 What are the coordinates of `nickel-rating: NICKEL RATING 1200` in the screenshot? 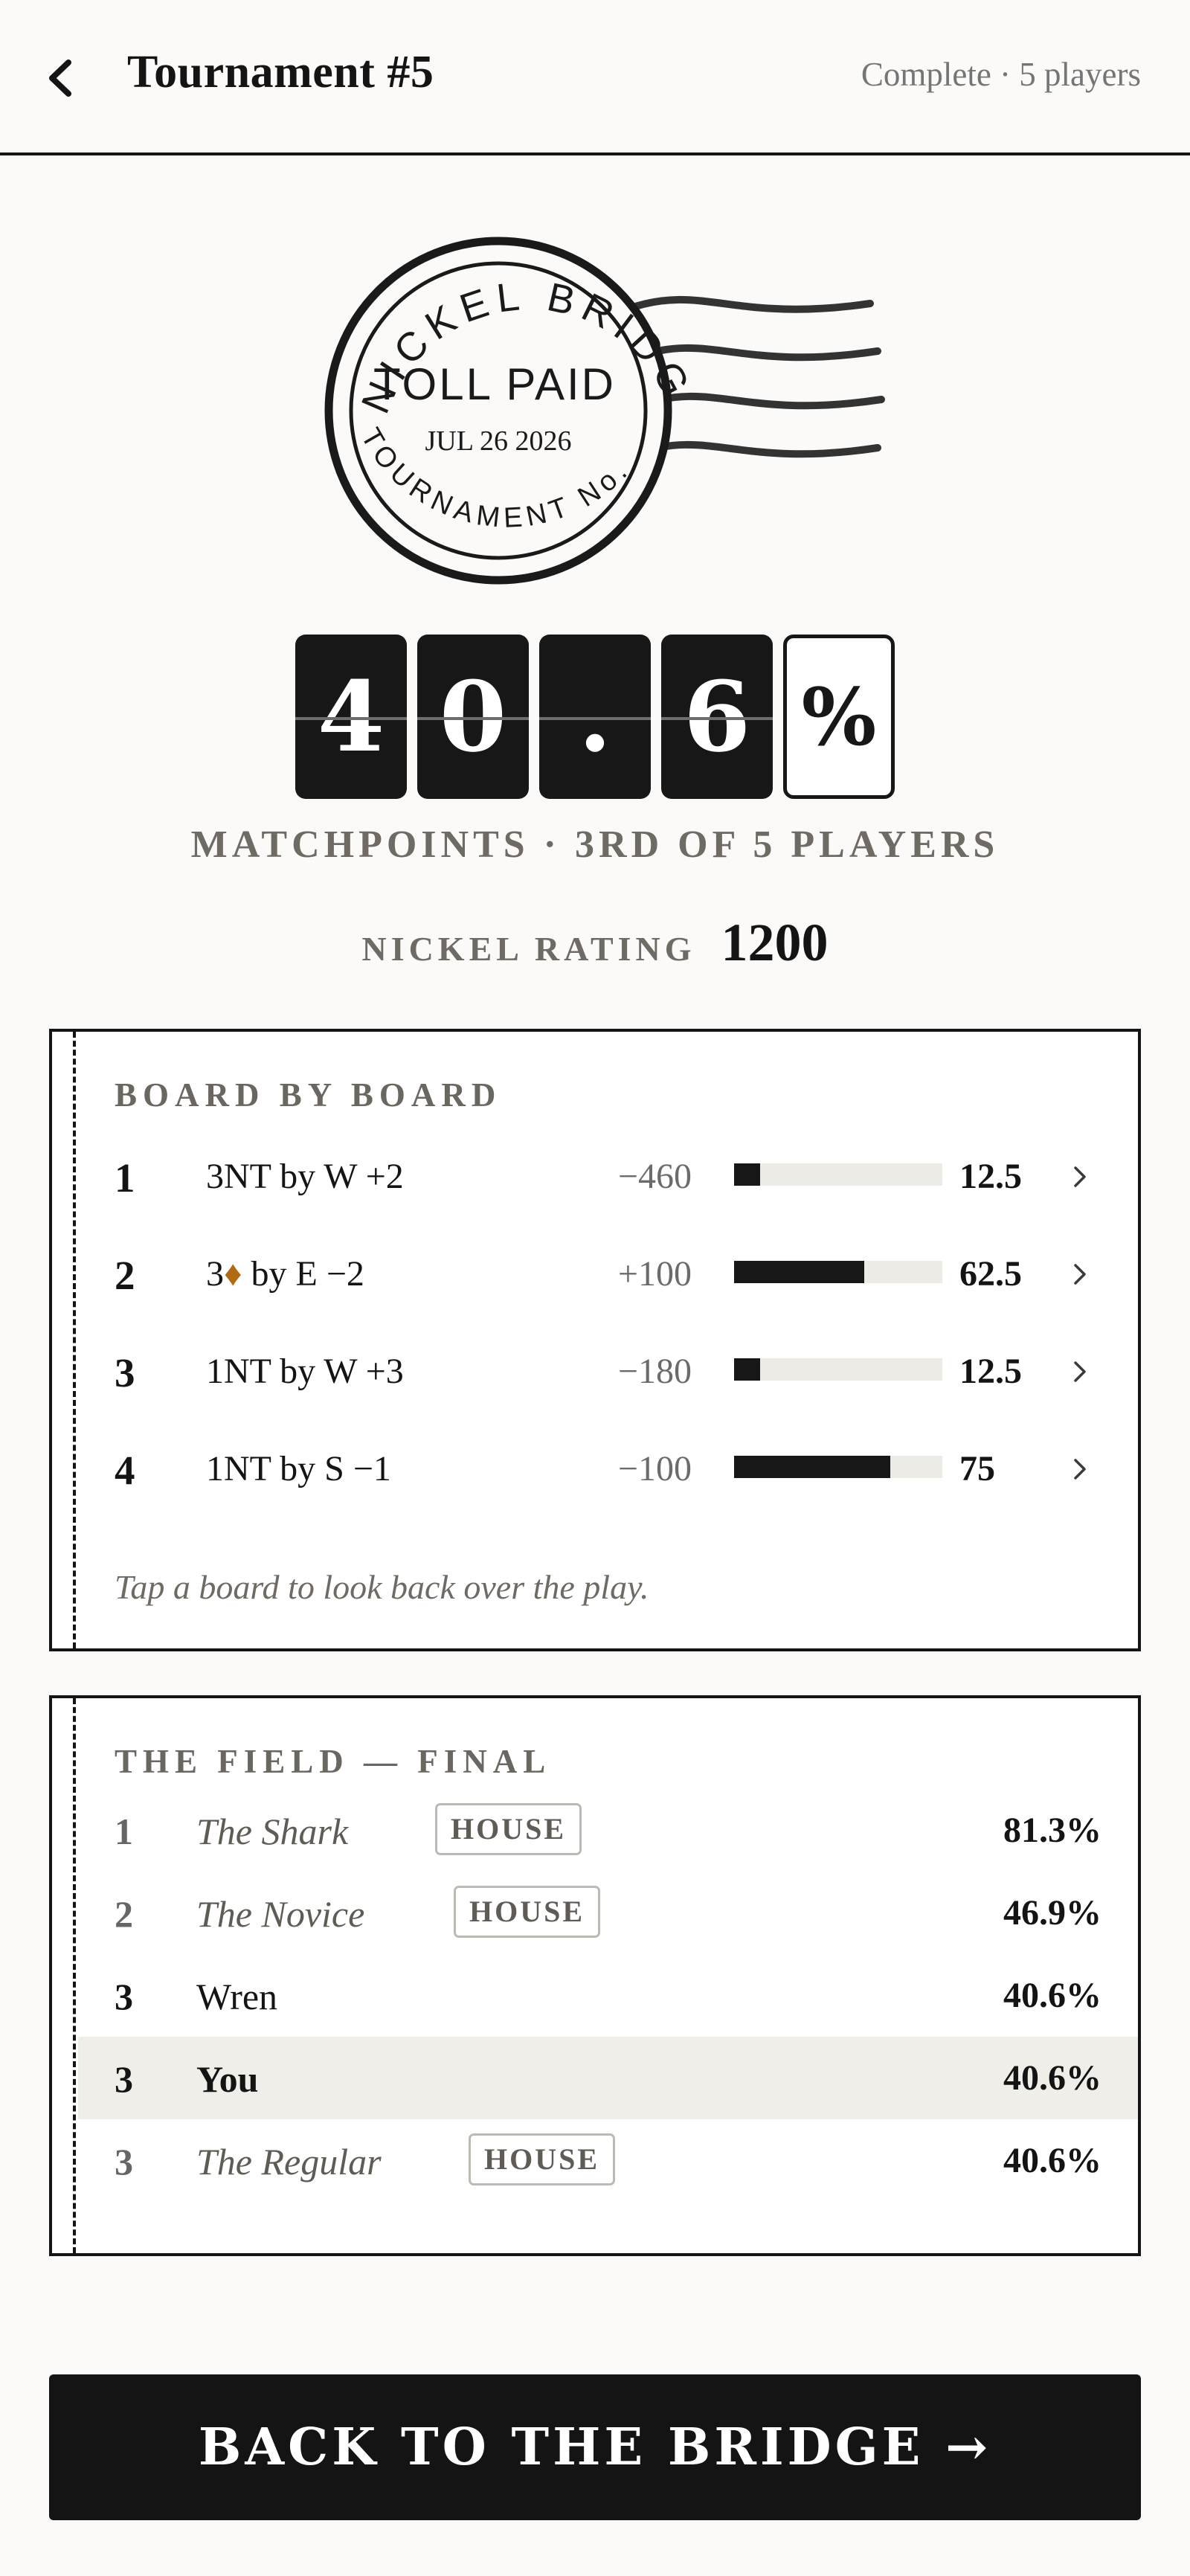 It's located at (595, 943).